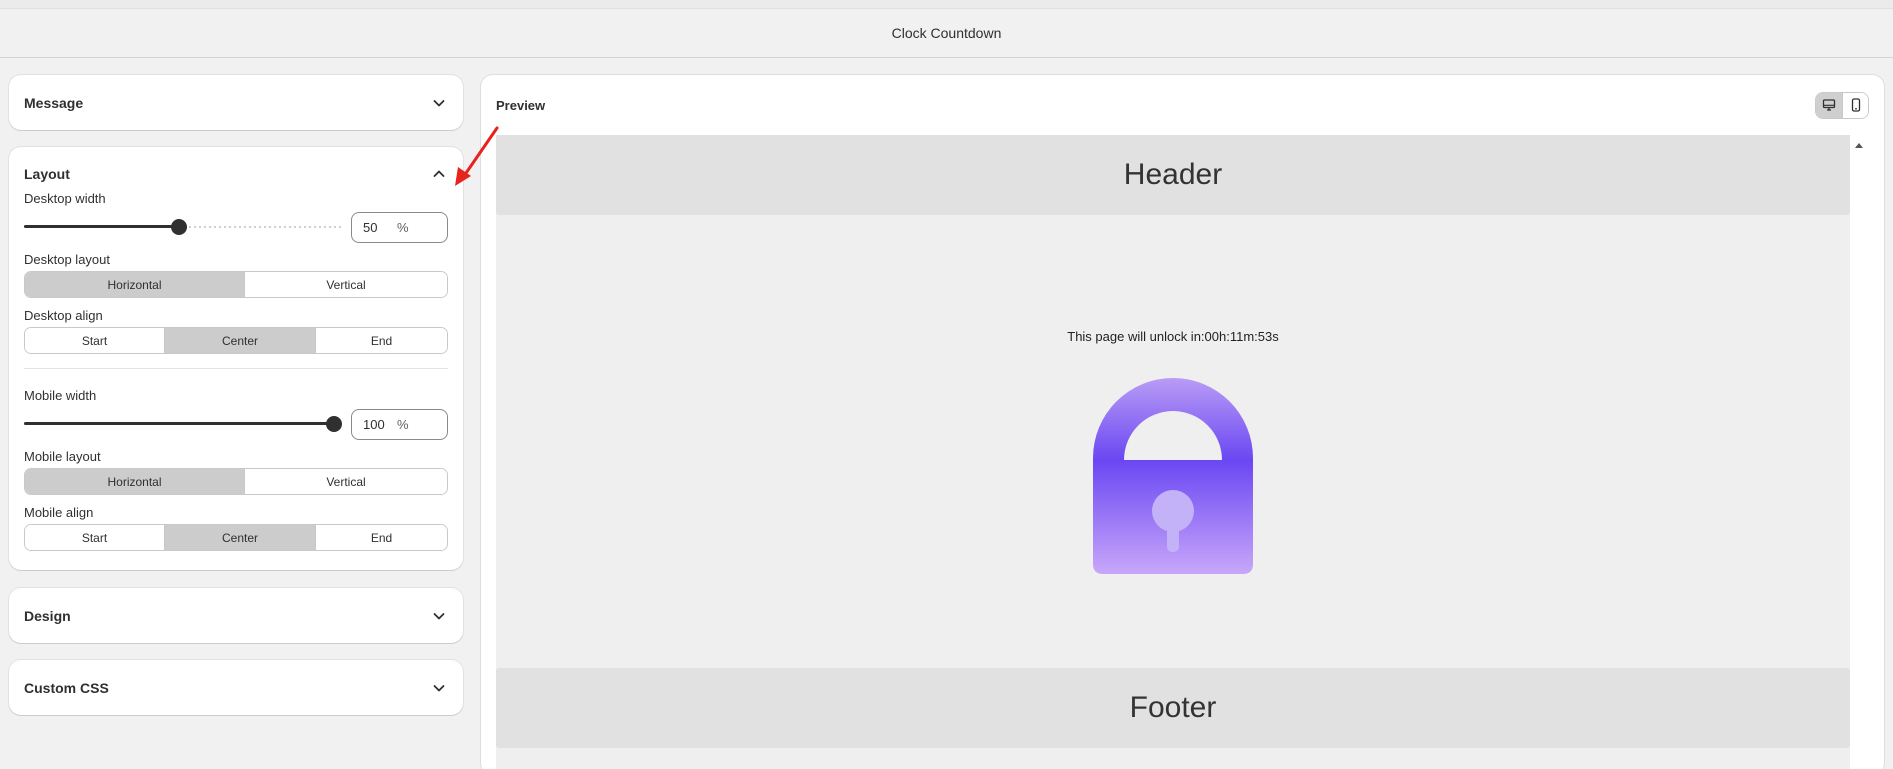 This screenshot has height=769, width=1893. I want to click on custom-css-section: Custom CSS, so click(236, 687).